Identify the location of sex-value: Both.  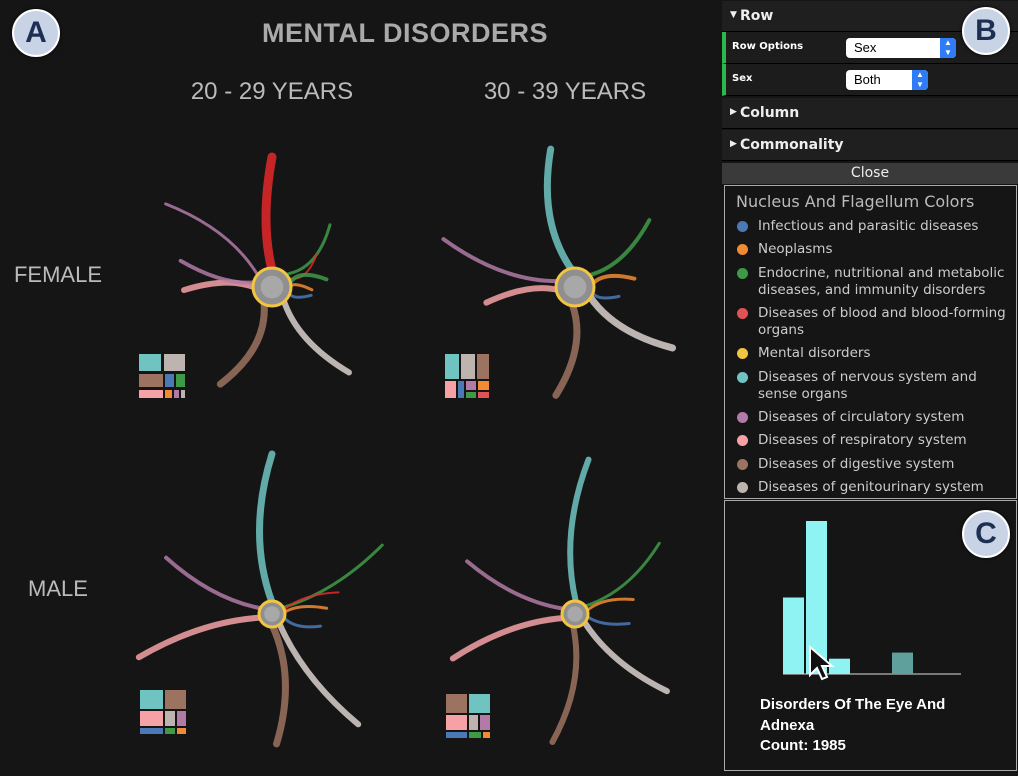
(867, 79).